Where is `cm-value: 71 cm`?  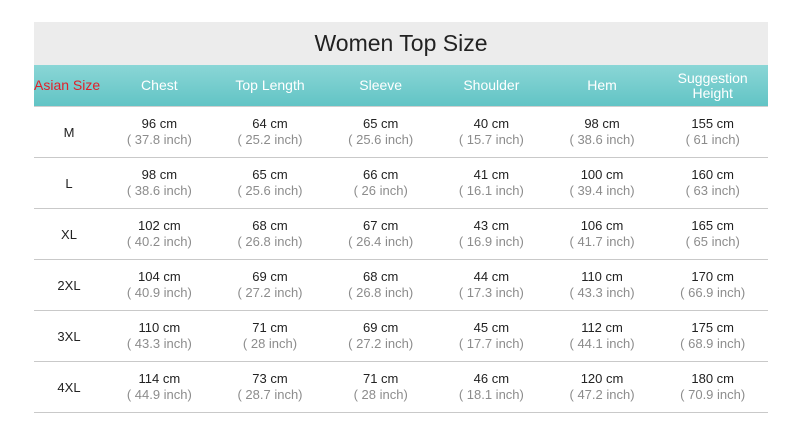
cm-value: 71 cm is located at coordinates (270, 327).